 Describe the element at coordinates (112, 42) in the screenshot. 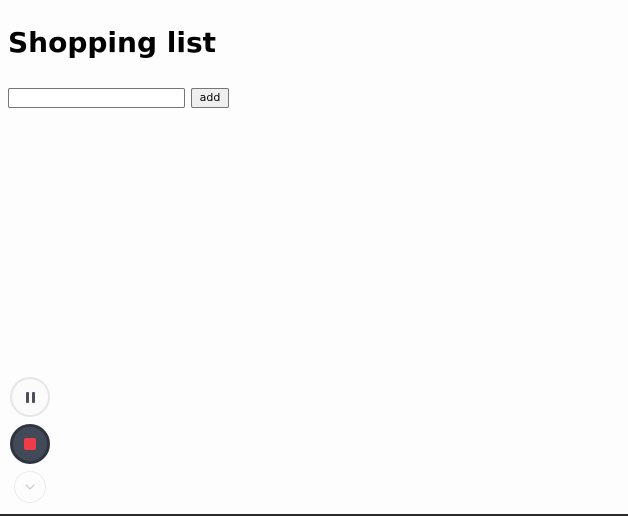

I see `page-title: Shopping list` at that location.